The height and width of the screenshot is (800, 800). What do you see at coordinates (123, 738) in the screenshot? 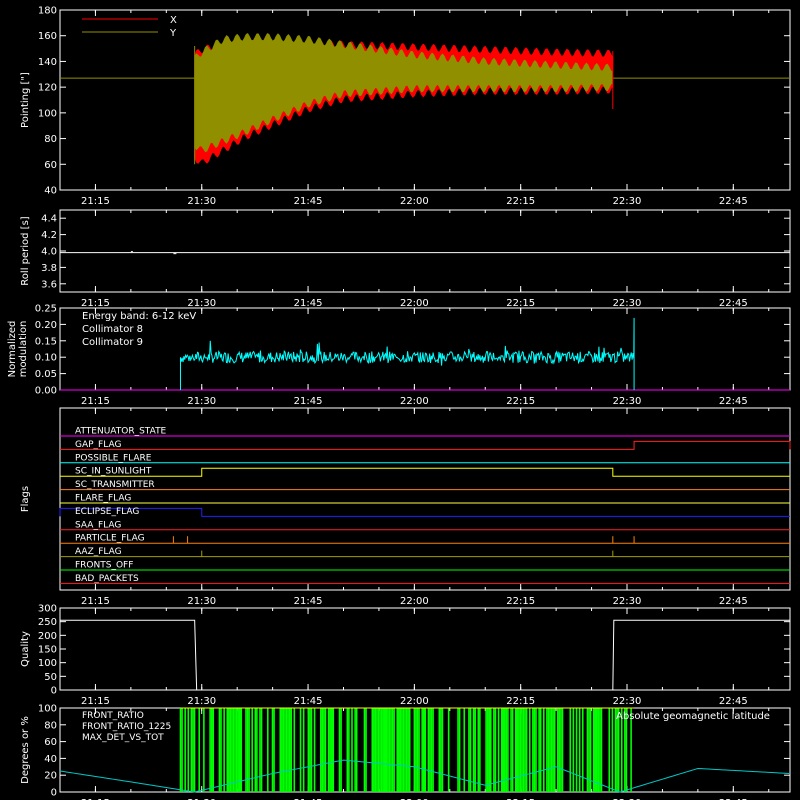
I see `legend-label: MAX_DET_VS_TOT` at bounding box center [123, 738].